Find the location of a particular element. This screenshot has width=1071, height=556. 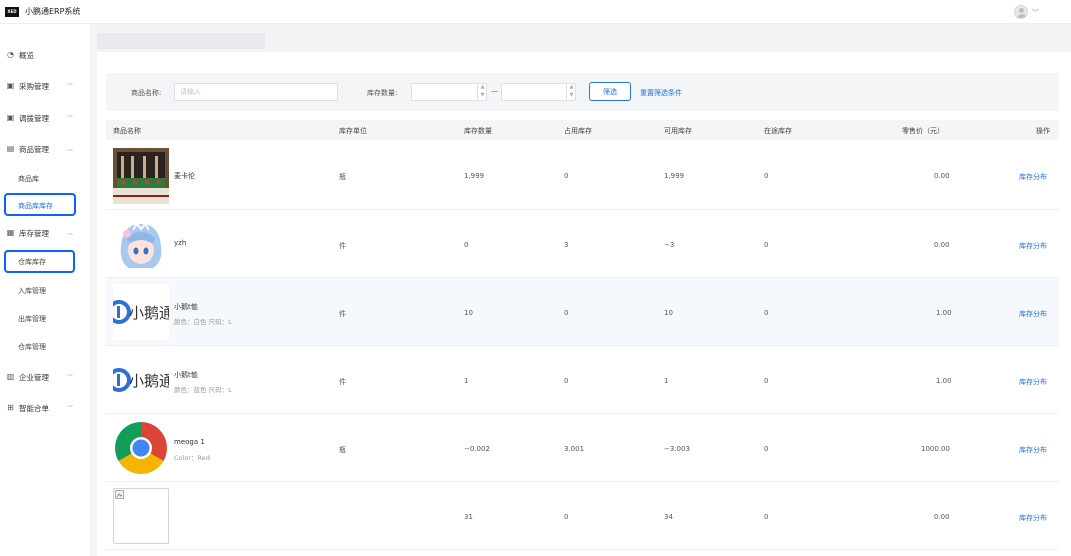

building-icon: ▥ is located at coordinates (10, 376).